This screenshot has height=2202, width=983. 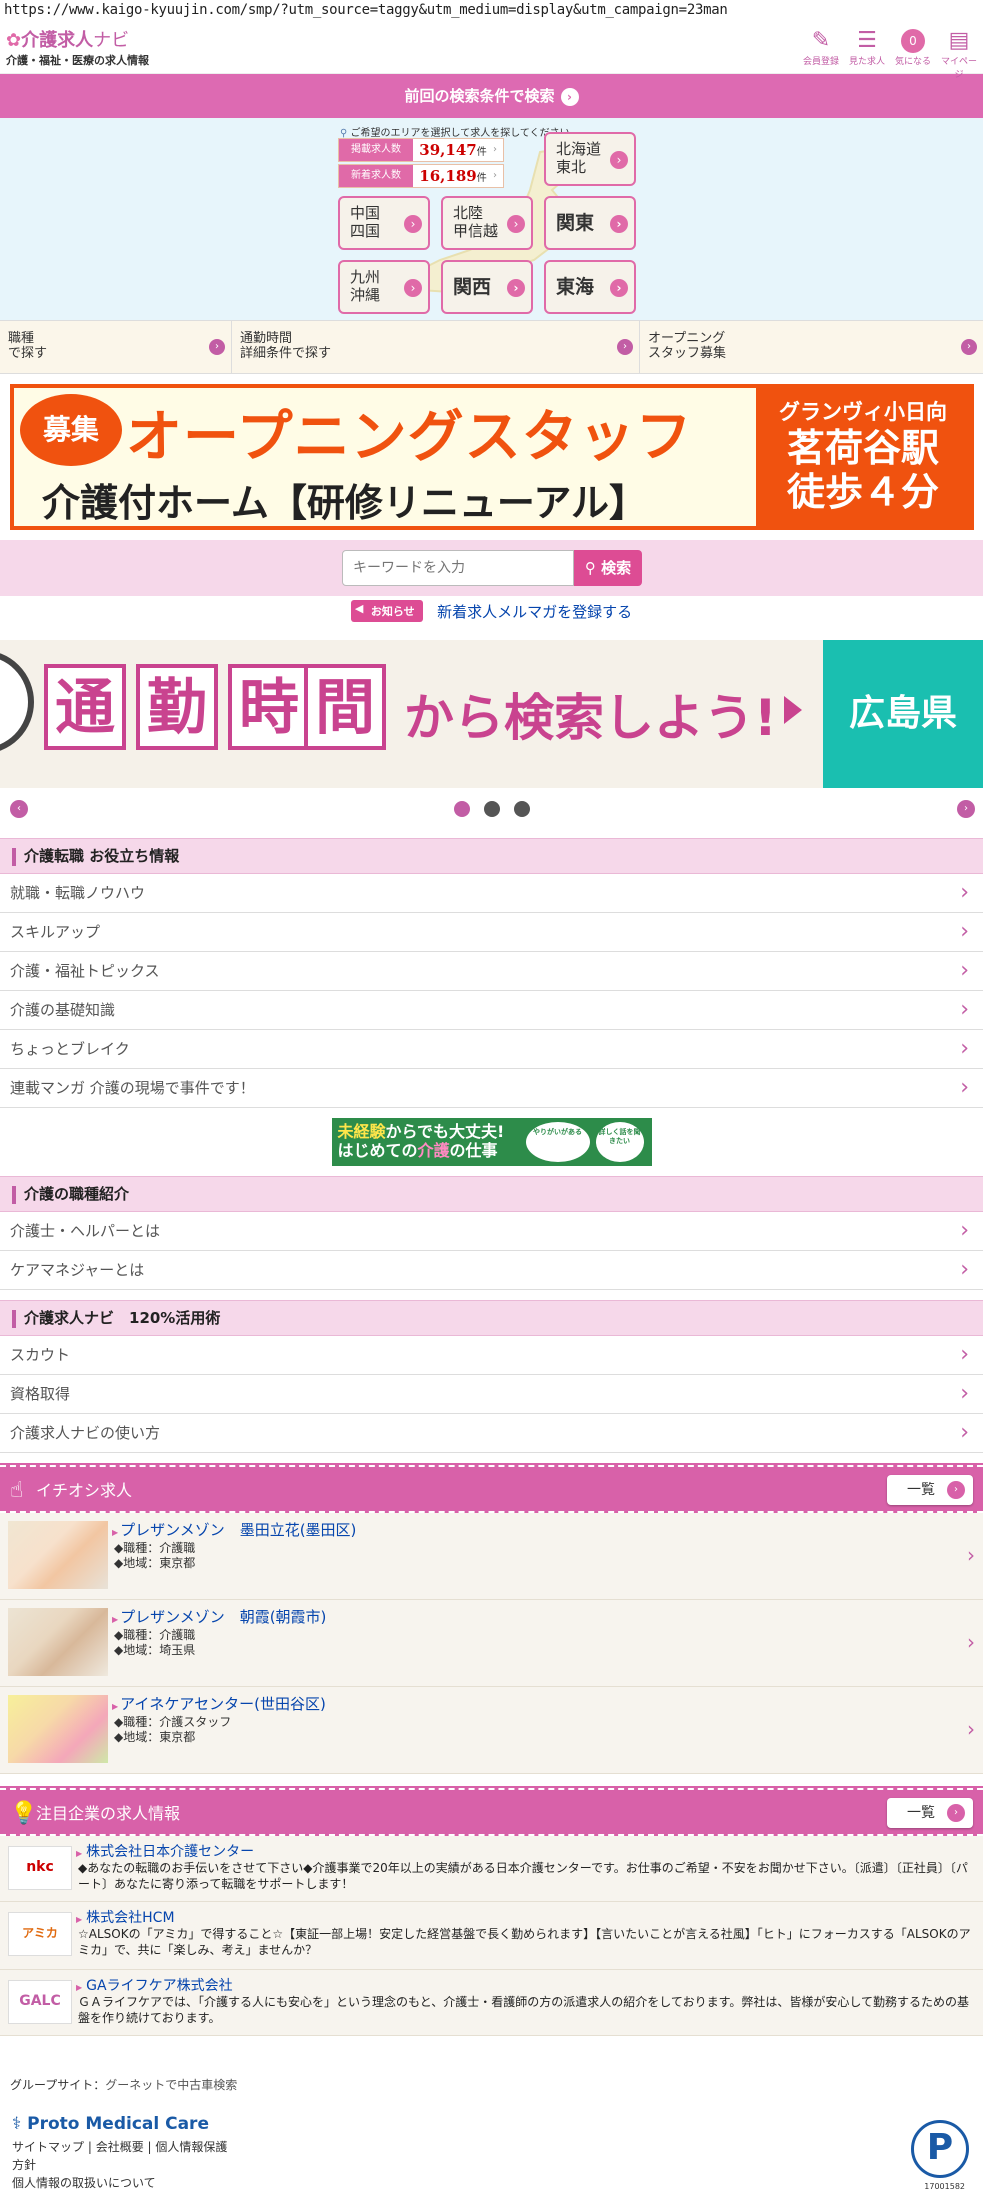 What do you see at coordinates (811, 347) in the screenshot?
I see `search-opening-staff: オープニング スタッフ募集 ›` at bounding box center [811, 347].